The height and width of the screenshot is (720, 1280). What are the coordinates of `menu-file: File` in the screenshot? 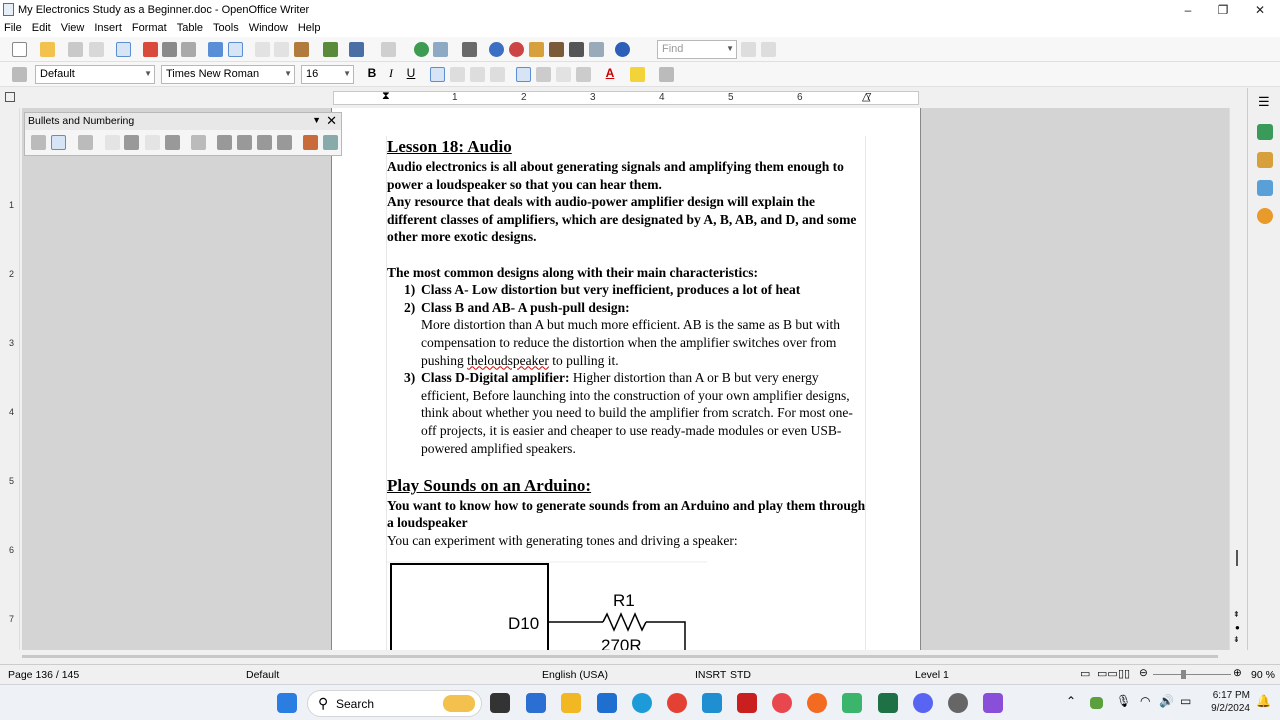 It's located at (13, 28).